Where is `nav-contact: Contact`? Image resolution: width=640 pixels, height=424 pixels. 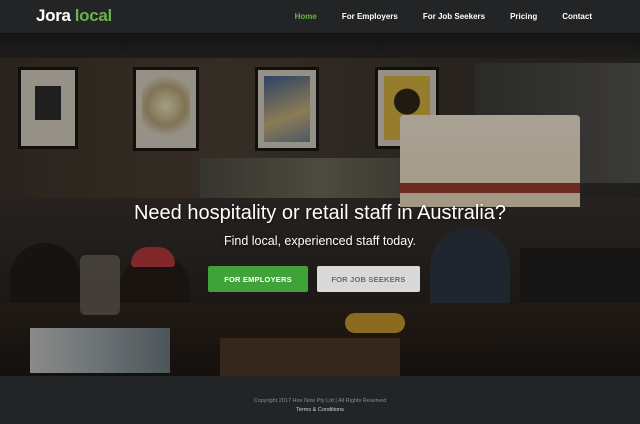
nav-contact: Contact is located at coordinates (577, 16).